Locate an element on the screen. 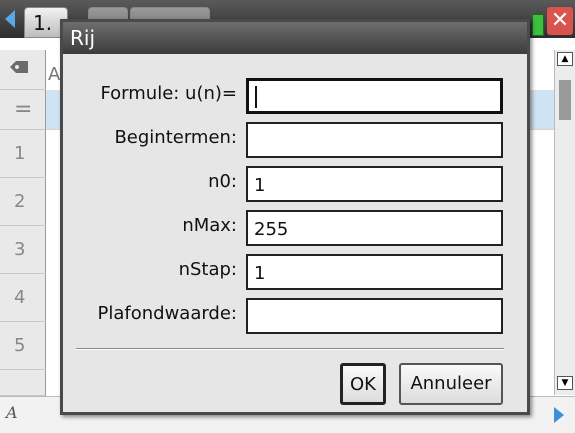 This screenshot has height=433, width=575. ceiling-input is located at coordinates (374, 316).